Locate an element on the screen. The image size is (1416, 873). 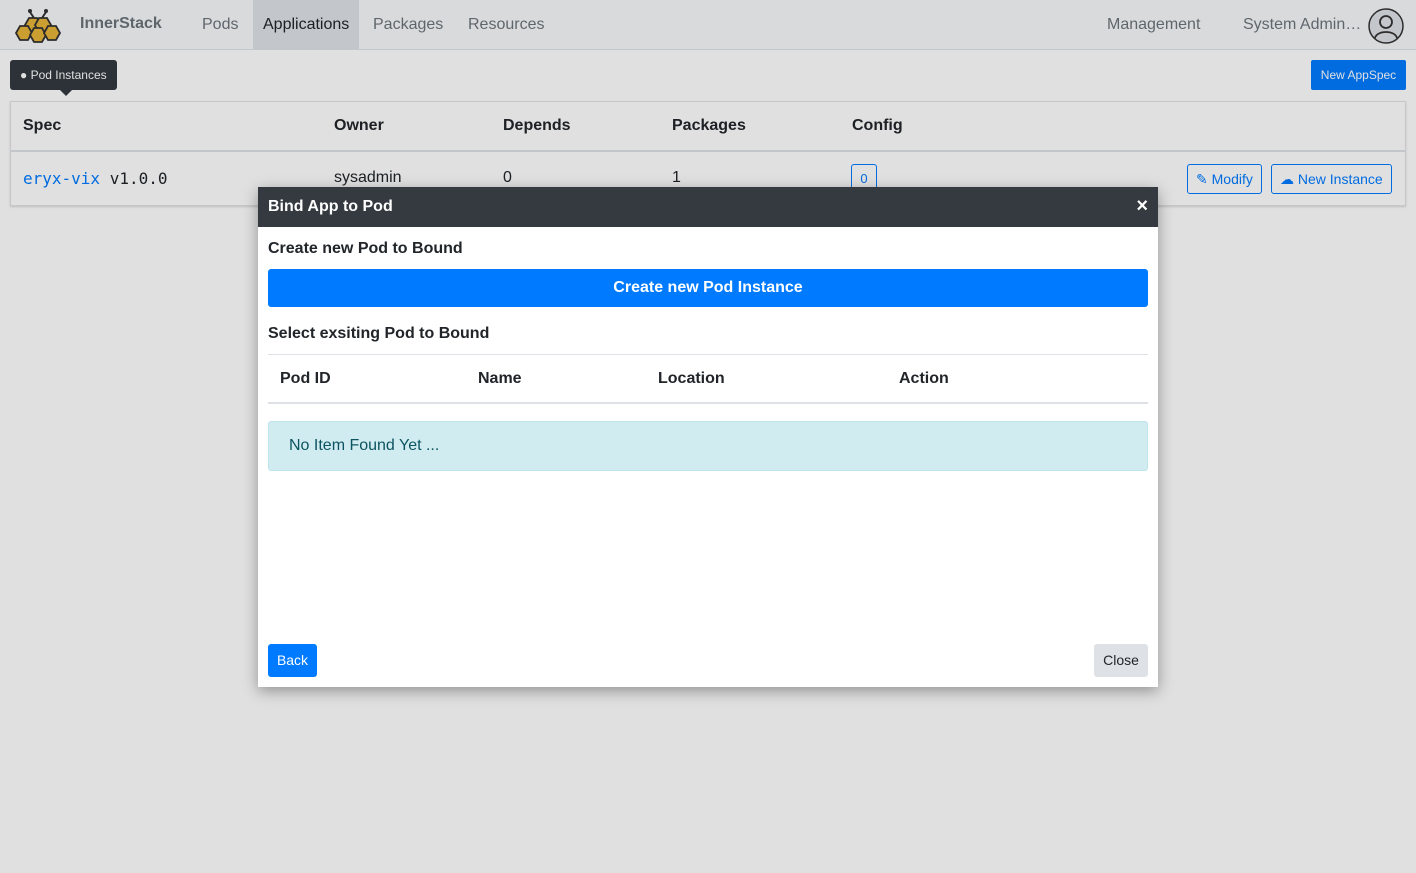
select-section-title: Select exsiting Pod to Bound is located at coordinates (379, 333).